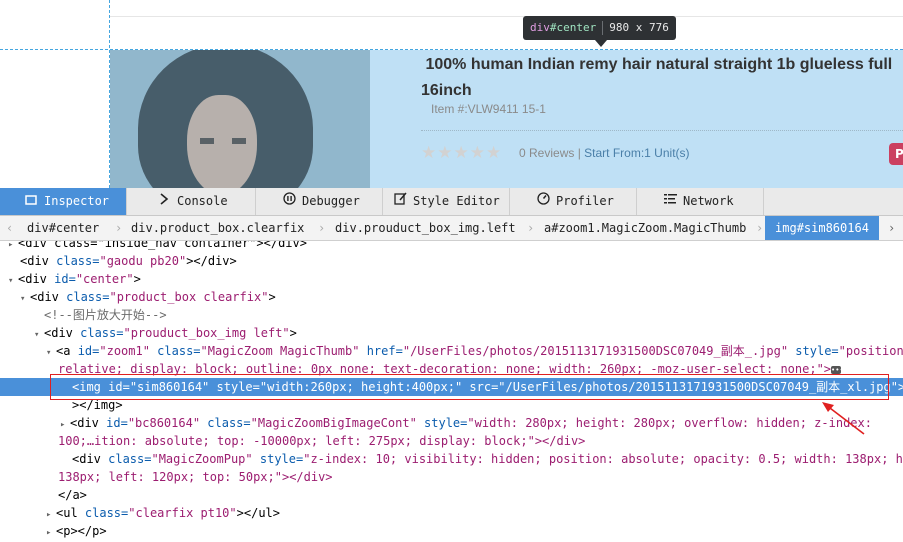  What do you see at coordinates (451, 477) in the screenshot?
I see `tree-row-continuation: 138px; left: 120px; top: 50px;"></div>` at bounding box center [451, 477].